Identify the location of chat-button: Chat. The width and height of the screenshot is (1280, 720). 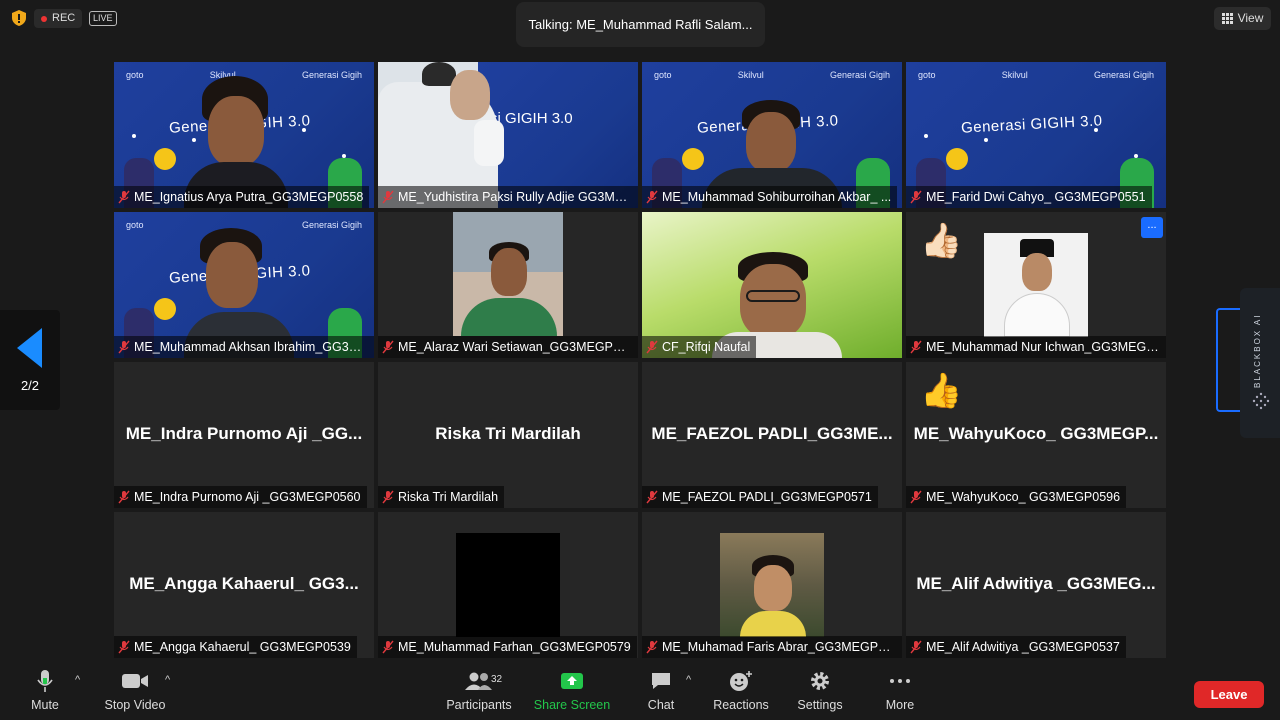
(661, 692).